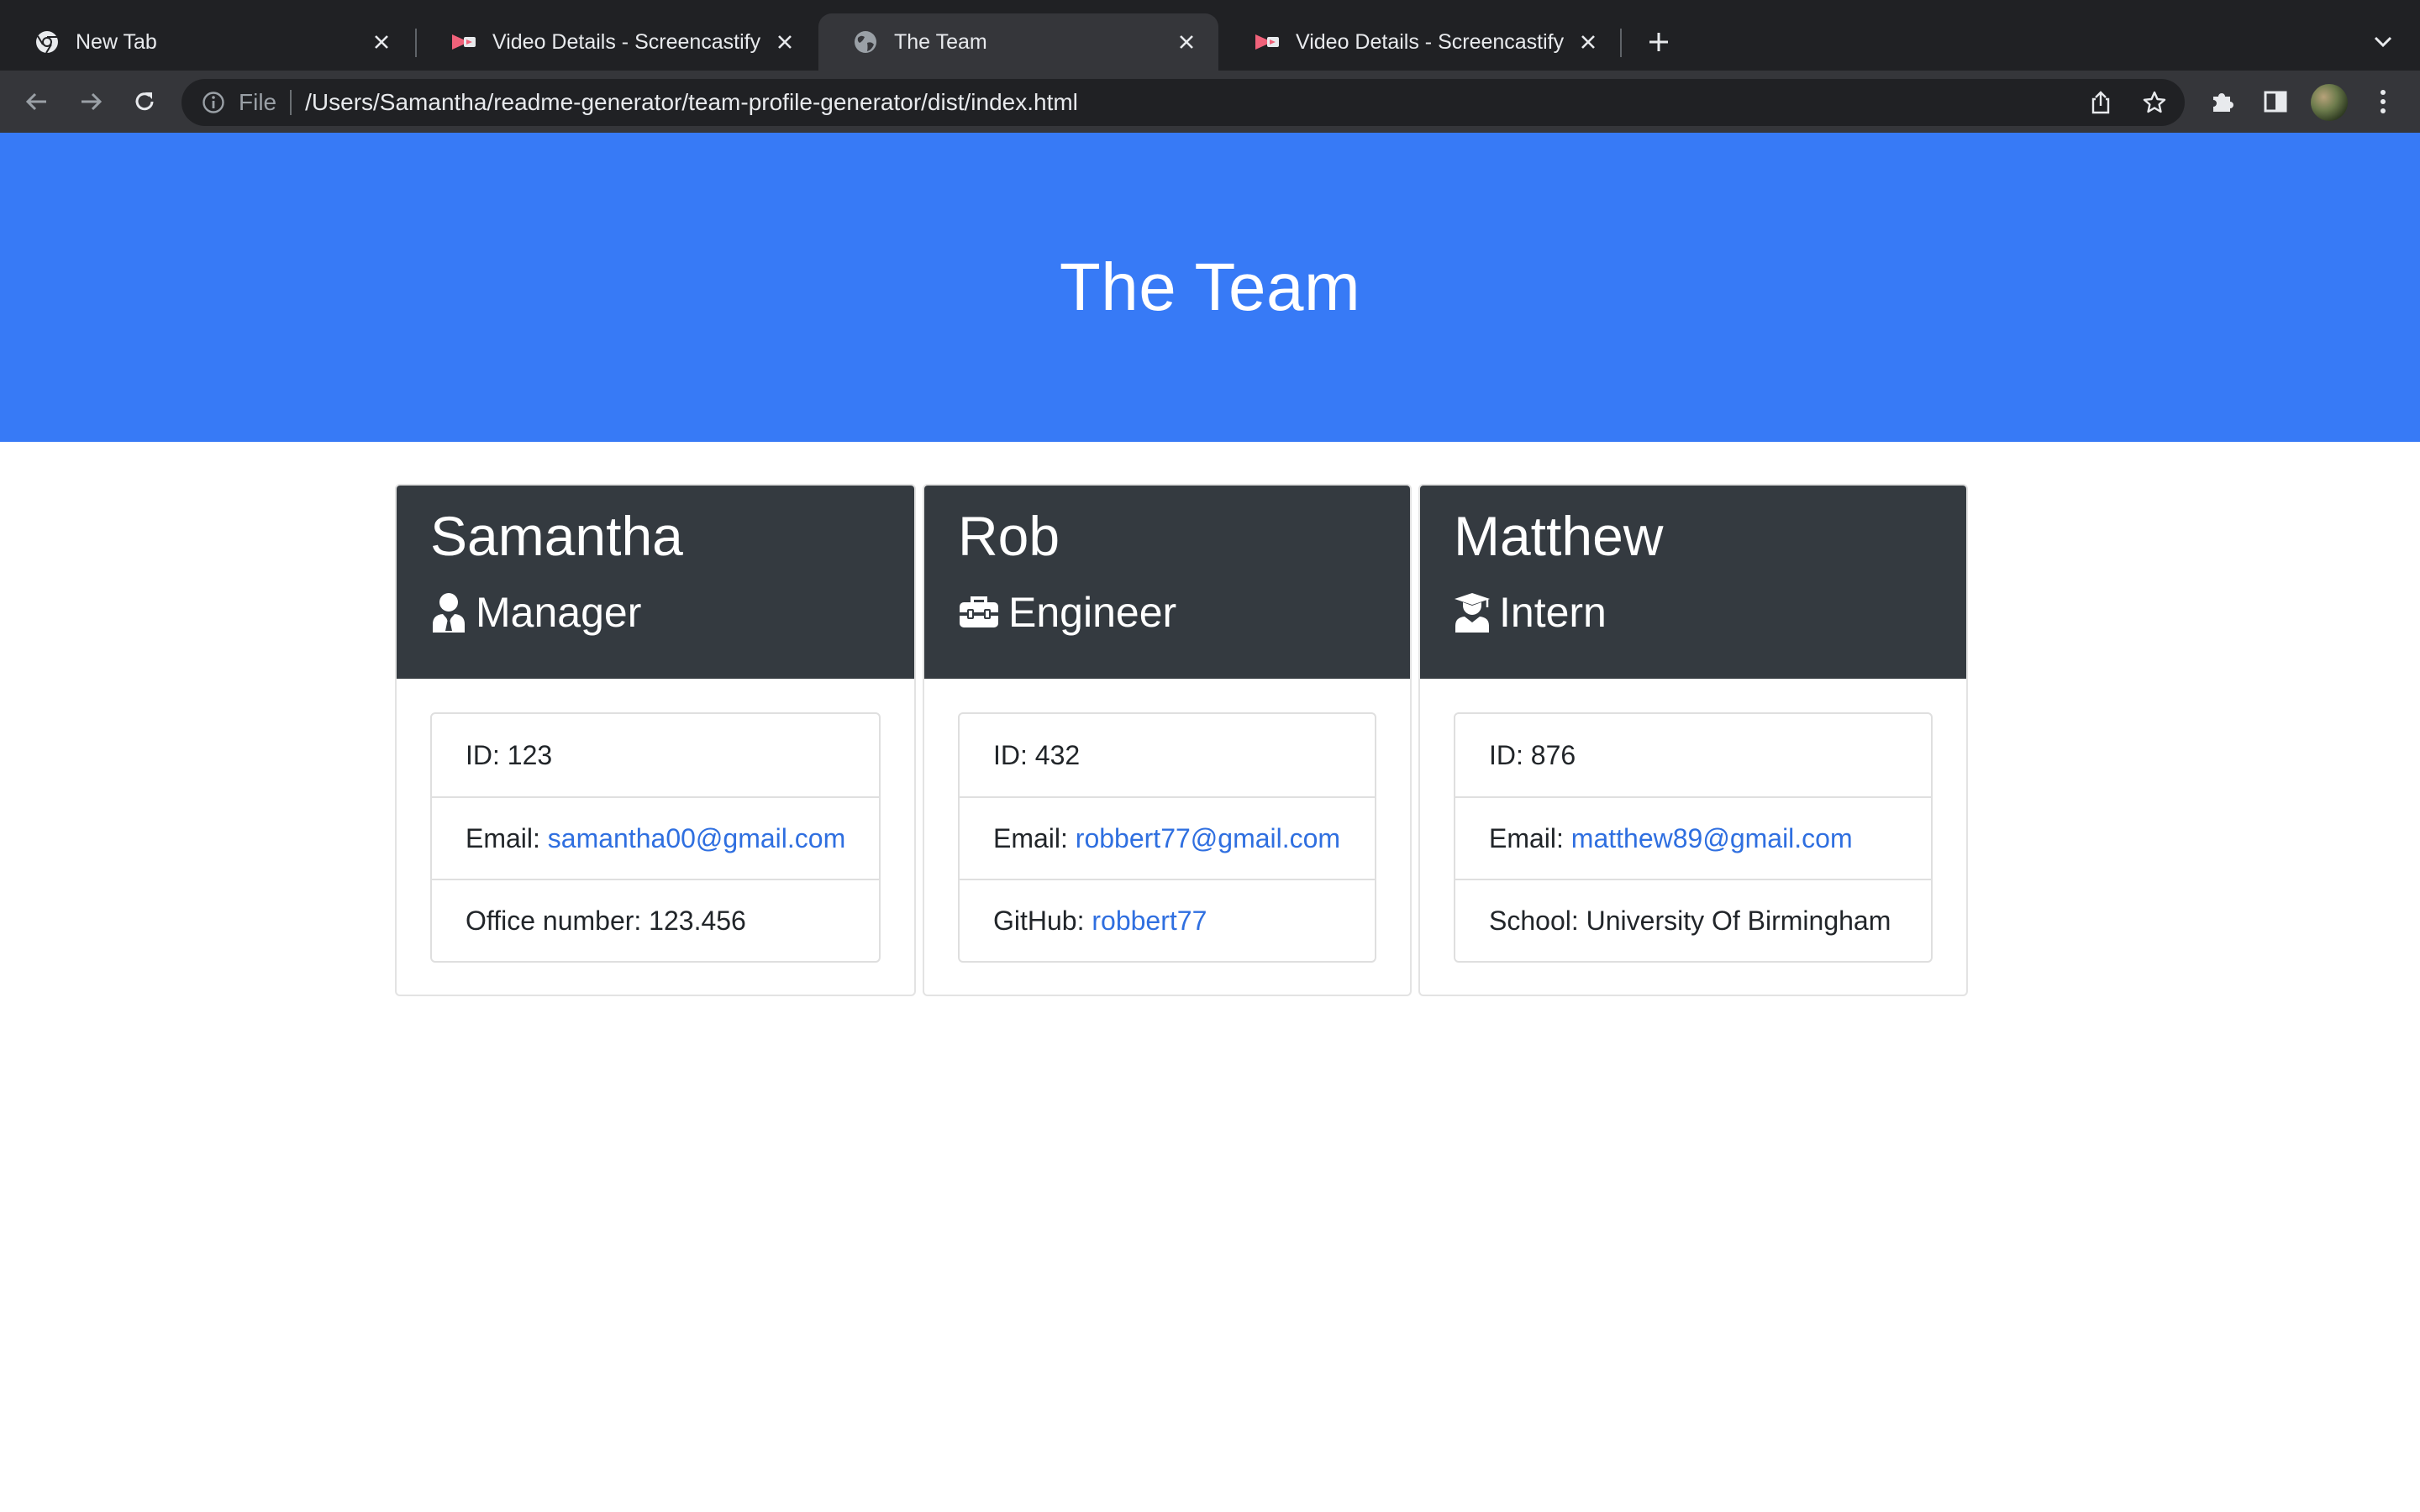 The width and height of the screenshot is (2420, 1512). I want to click on github-label: GitHub:, so click(1039, 920).